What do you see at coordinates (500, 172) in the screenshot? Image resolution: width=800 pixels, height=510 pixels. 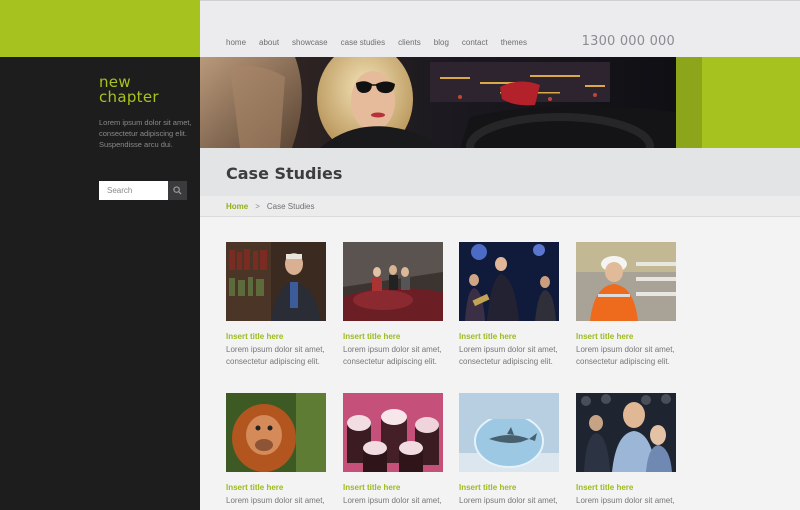 I see `page-title-band: Case Studies` at bounding box center [500, 172].